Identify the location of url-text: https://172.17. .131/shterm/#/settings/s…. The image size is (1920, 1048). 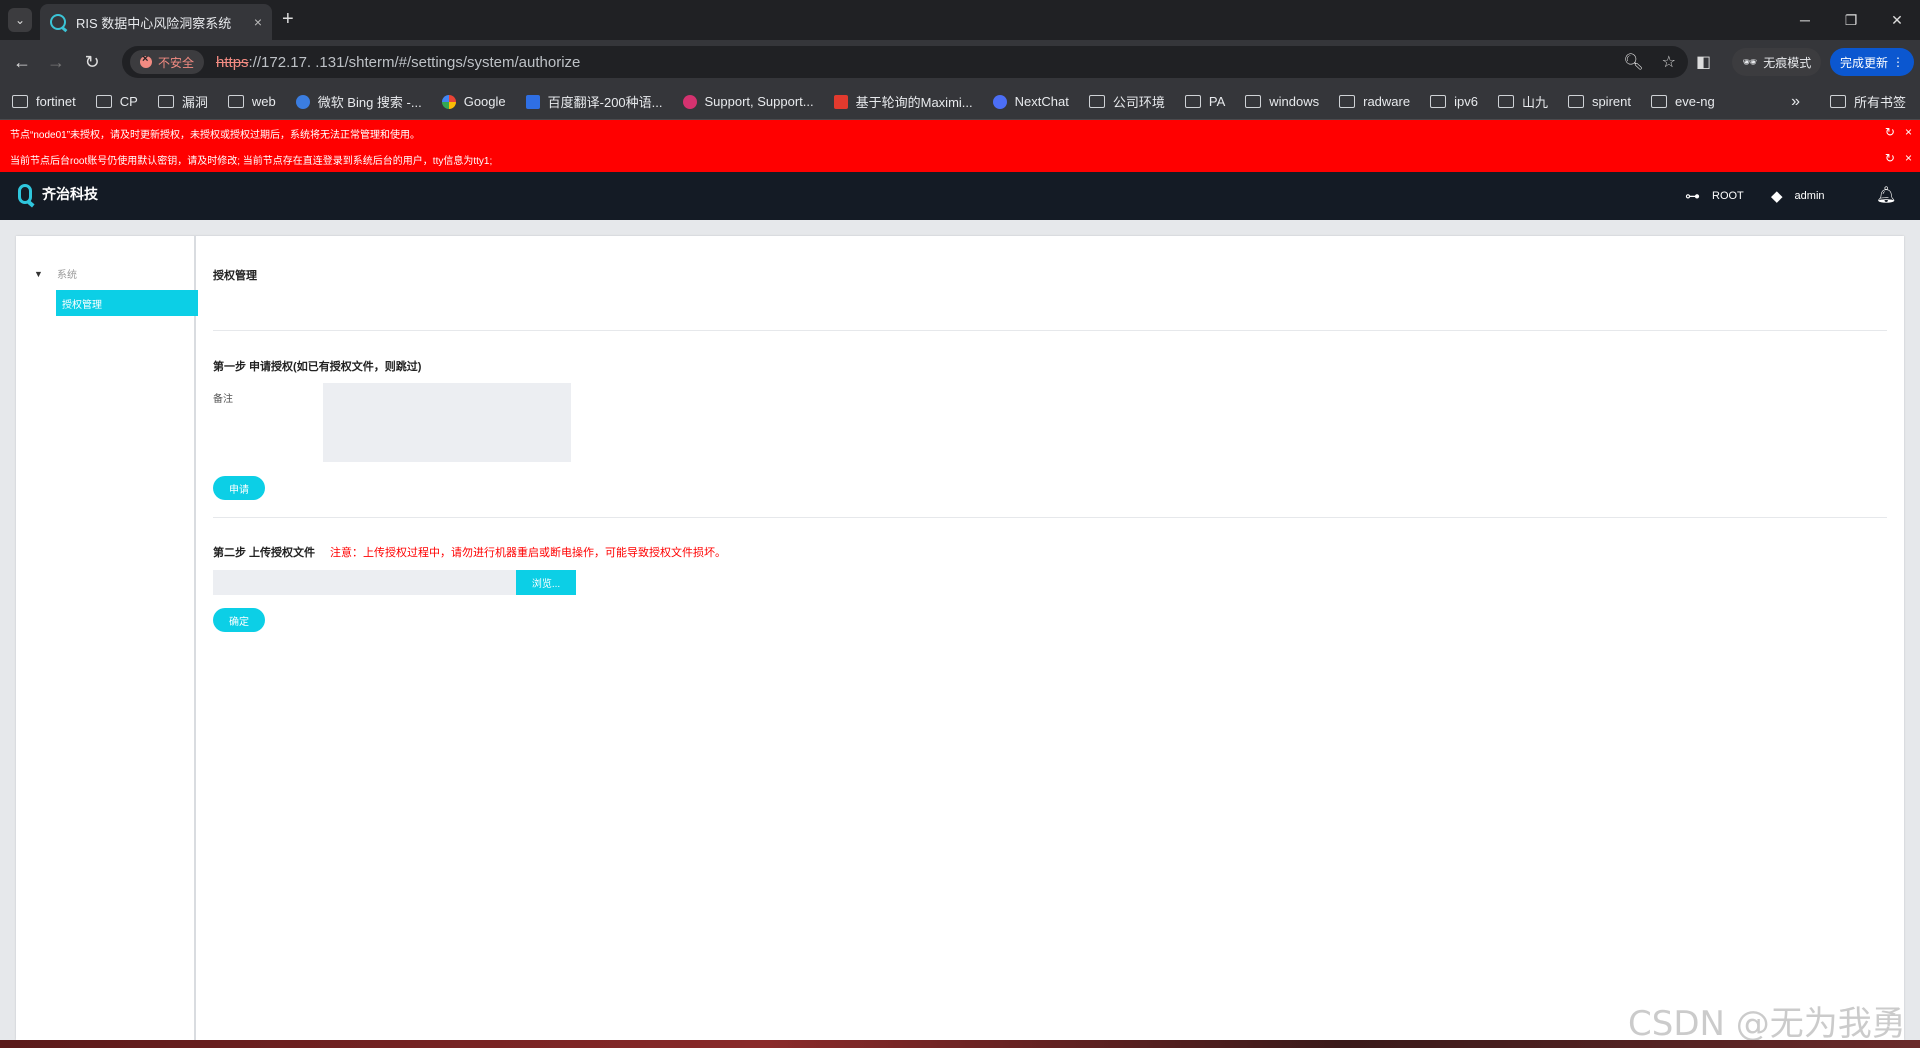
(398, 62).